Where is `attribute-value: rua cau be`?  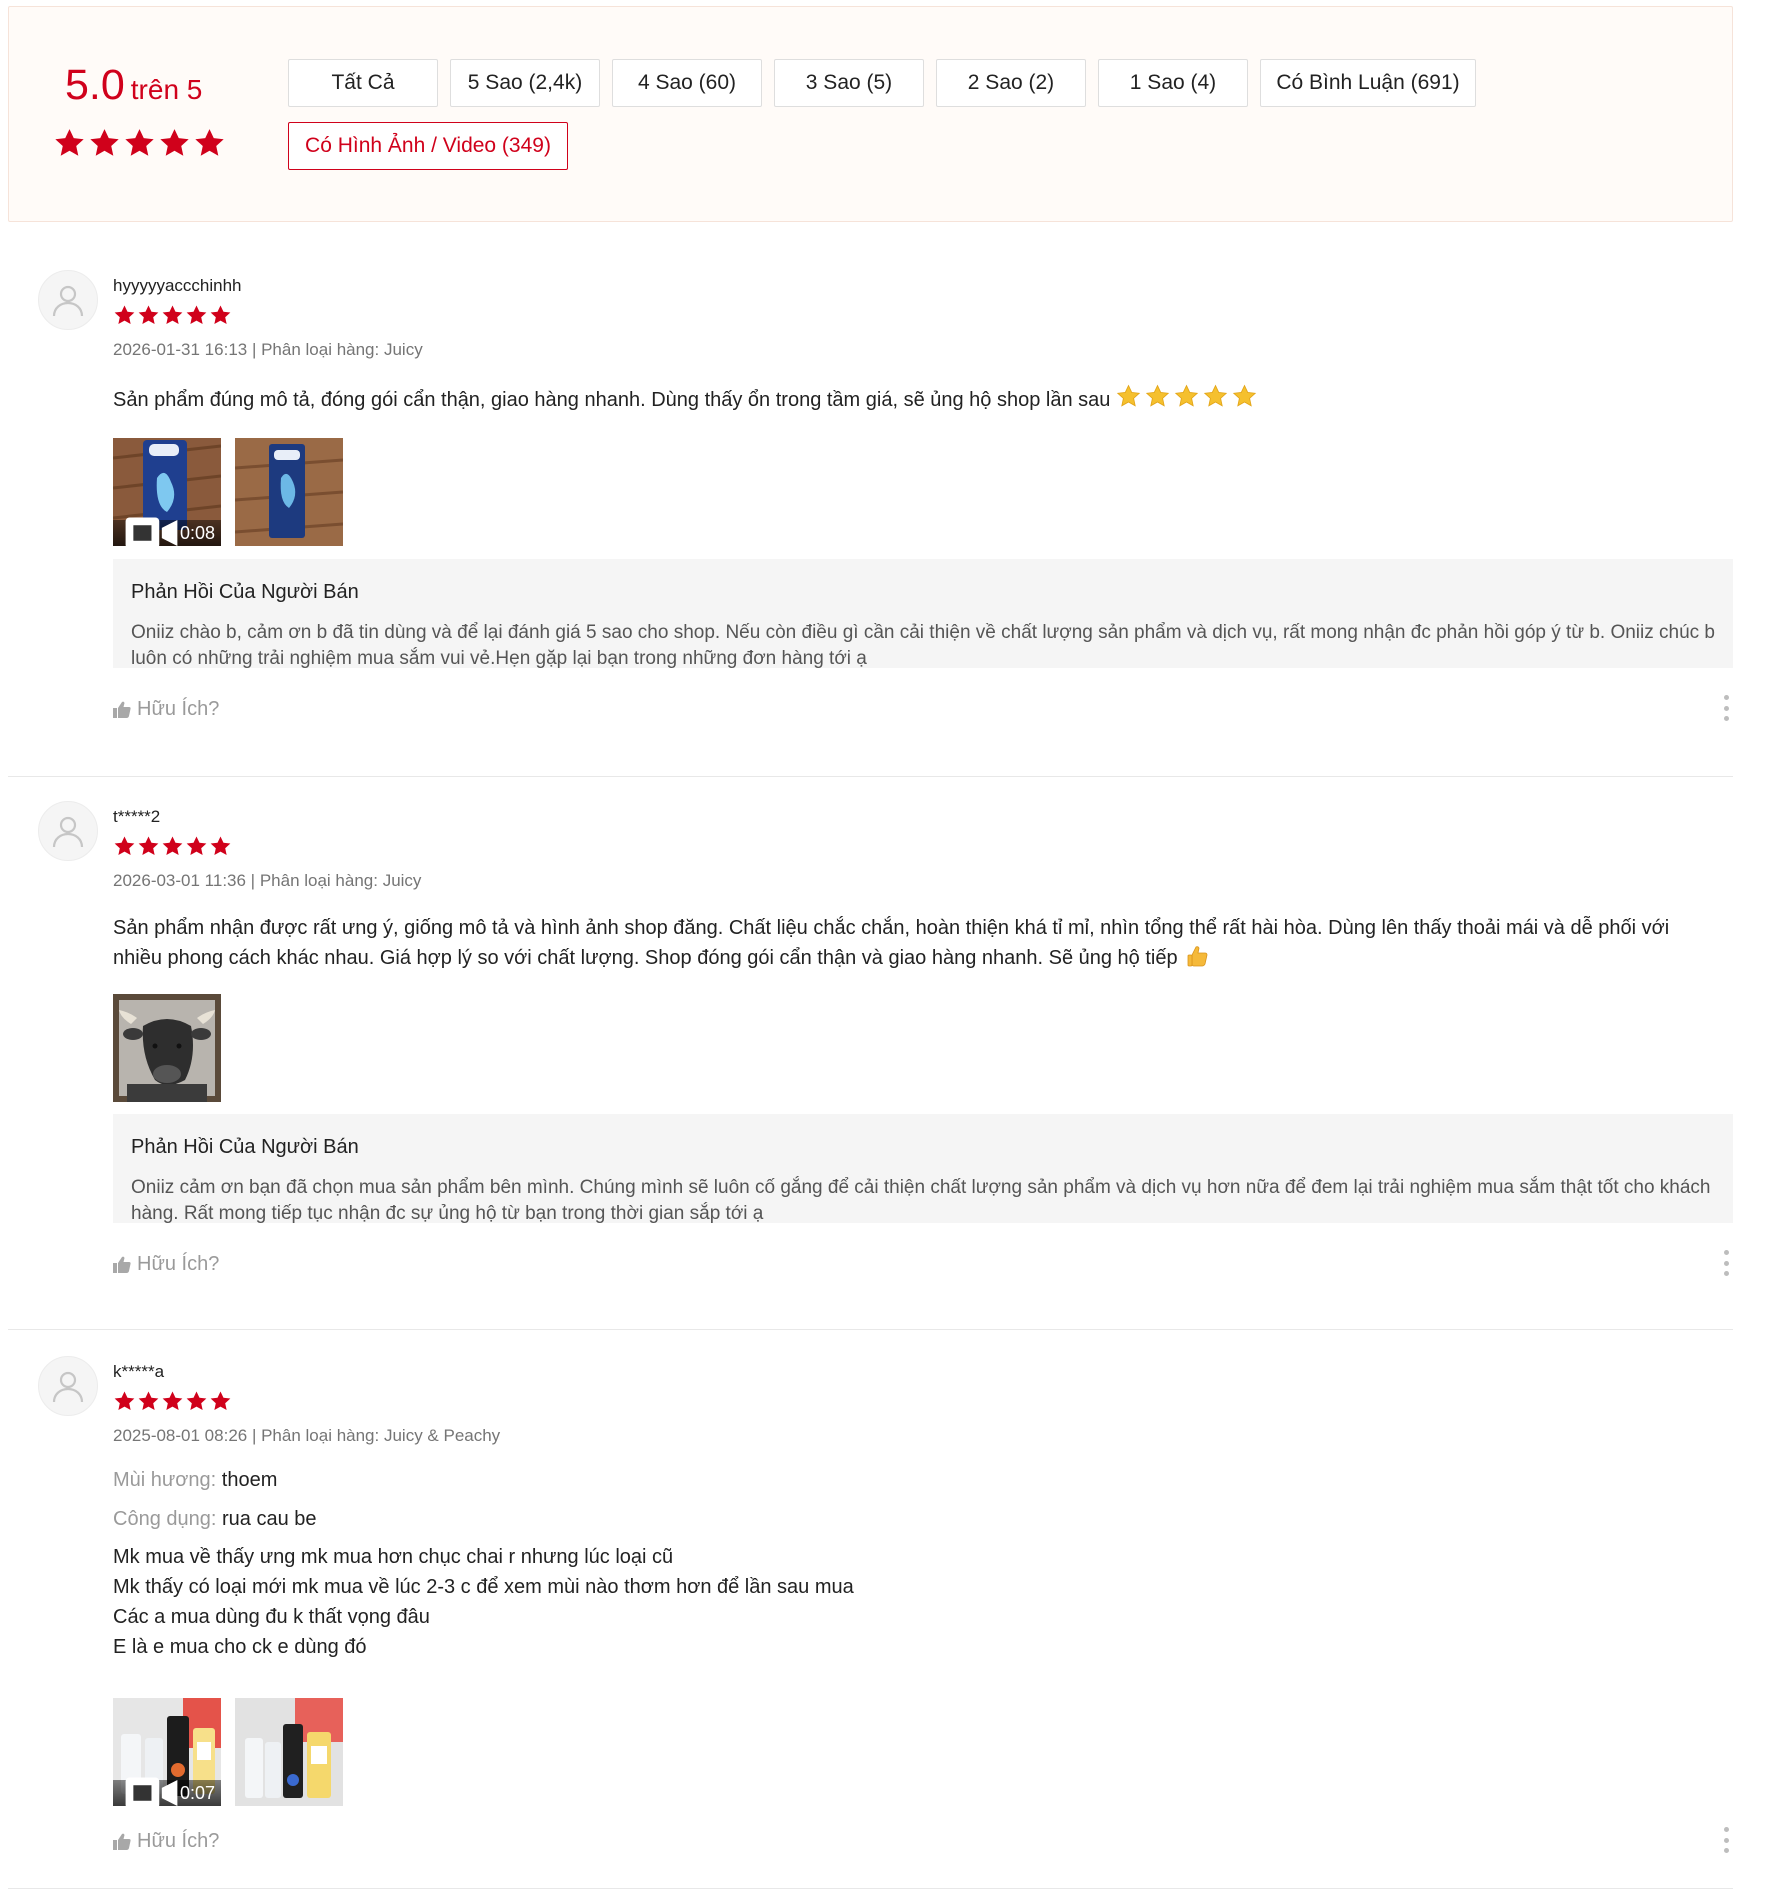 attribute-value: rua cau be is located at coordinates (269, 1519).